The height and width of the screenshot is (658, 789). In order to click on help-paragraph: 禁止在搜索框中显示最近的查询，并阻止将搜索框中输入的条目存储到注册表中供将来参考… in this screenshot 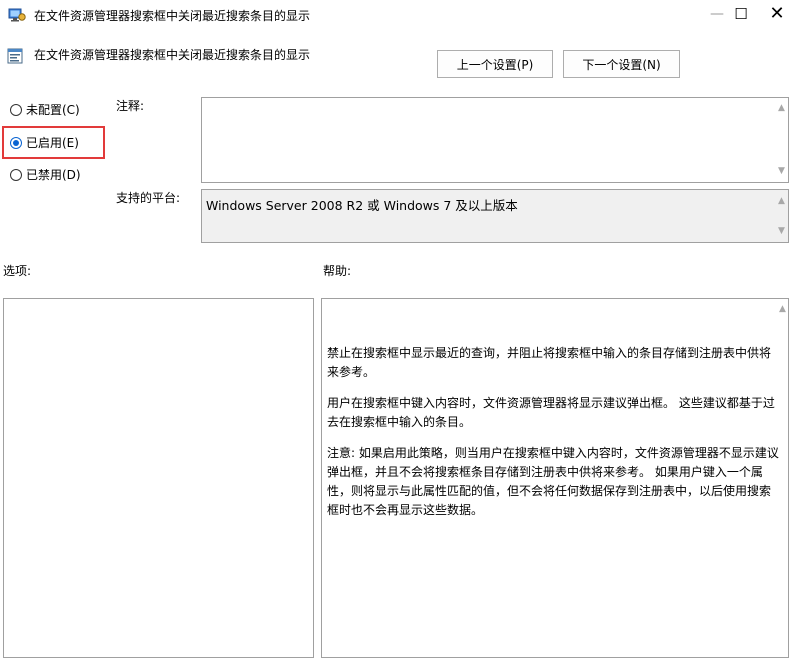, I will do `click(549, 362)`.